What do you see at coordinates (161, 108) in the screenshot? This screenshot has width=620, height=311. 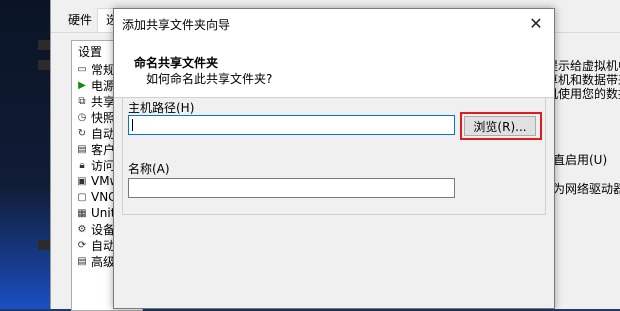 I see `host-path-label: 主机路径(H)` at bounding box center [161, 108].